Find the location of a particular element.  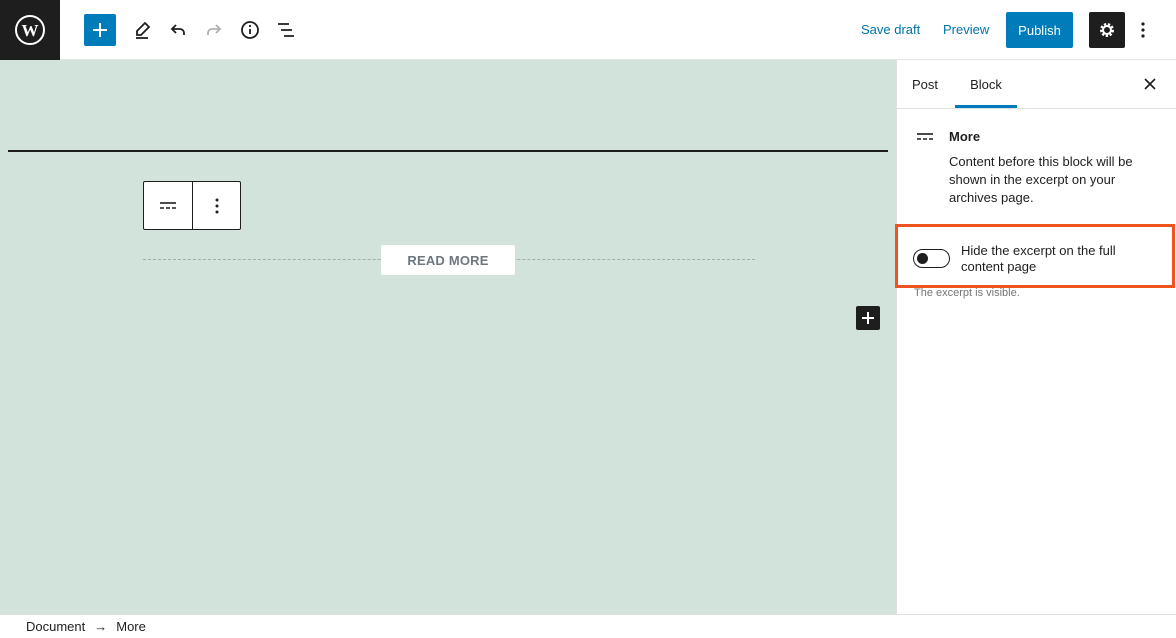

close-sidebar-button is located at coordinates (1150, 84).